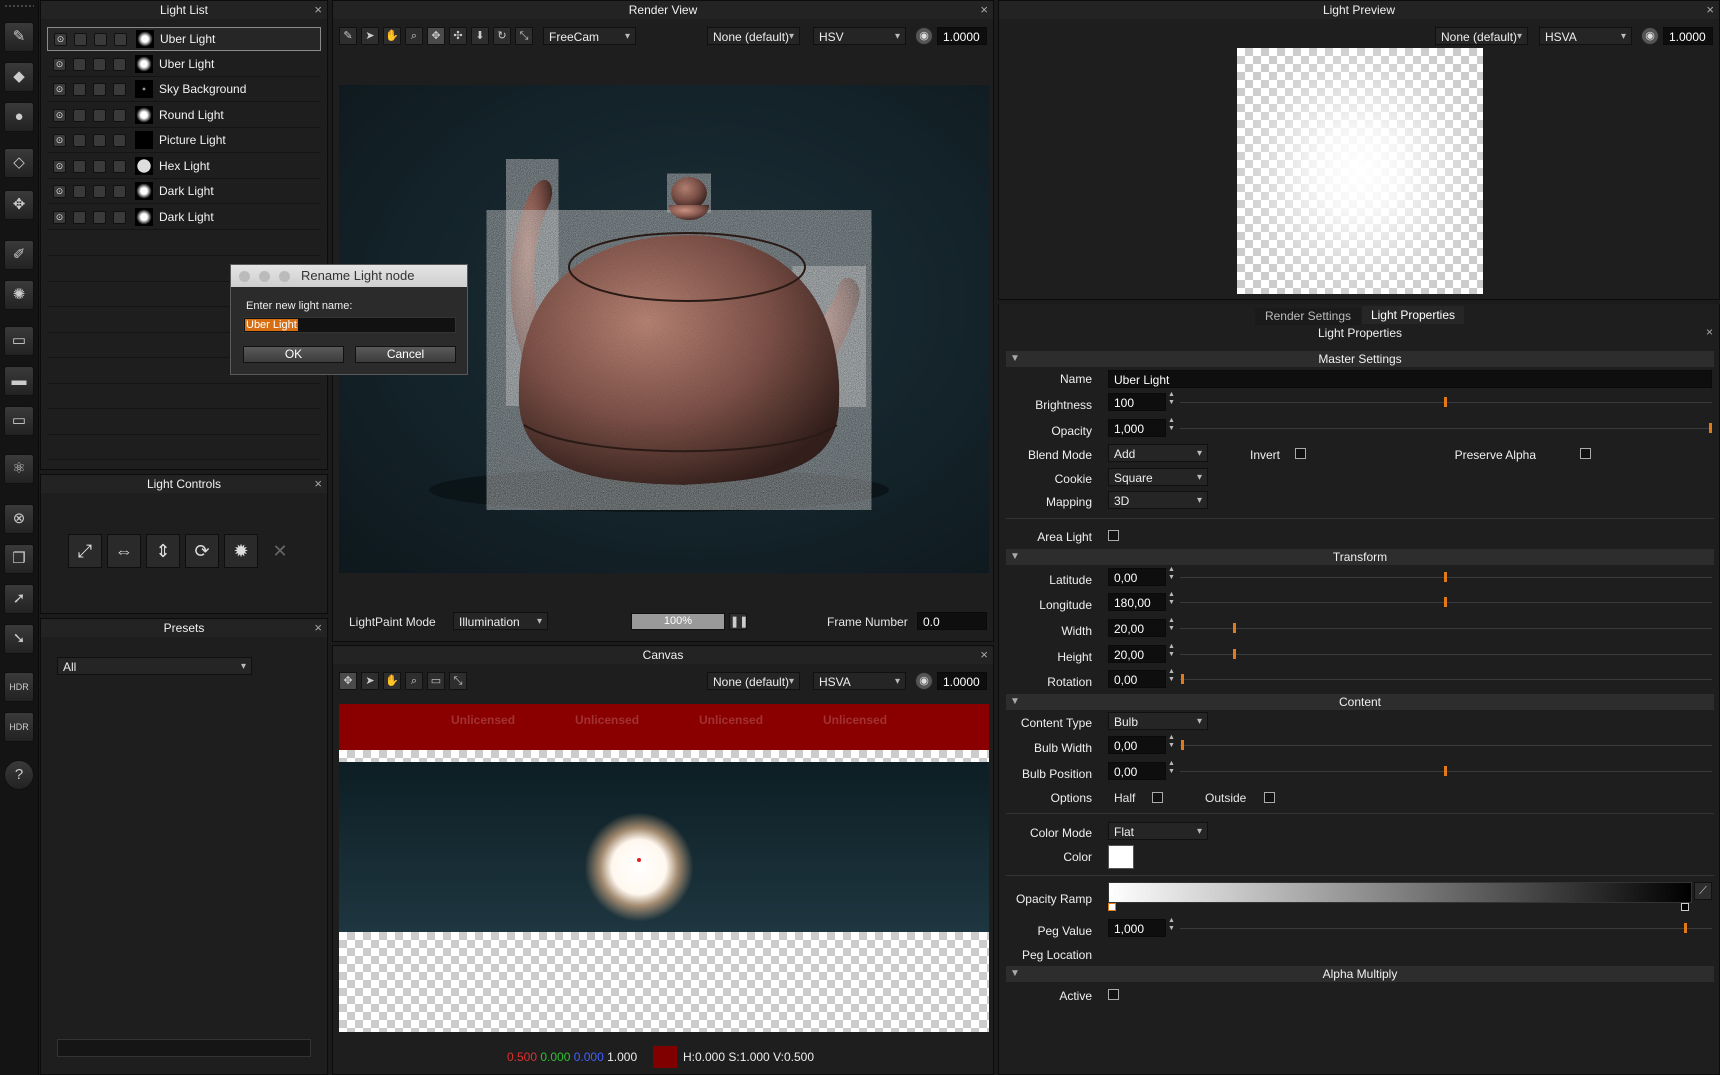  Describe the element at coordinates (318, 484) in the screenshot. I see `light-controls-close-icon: ×` at that location.